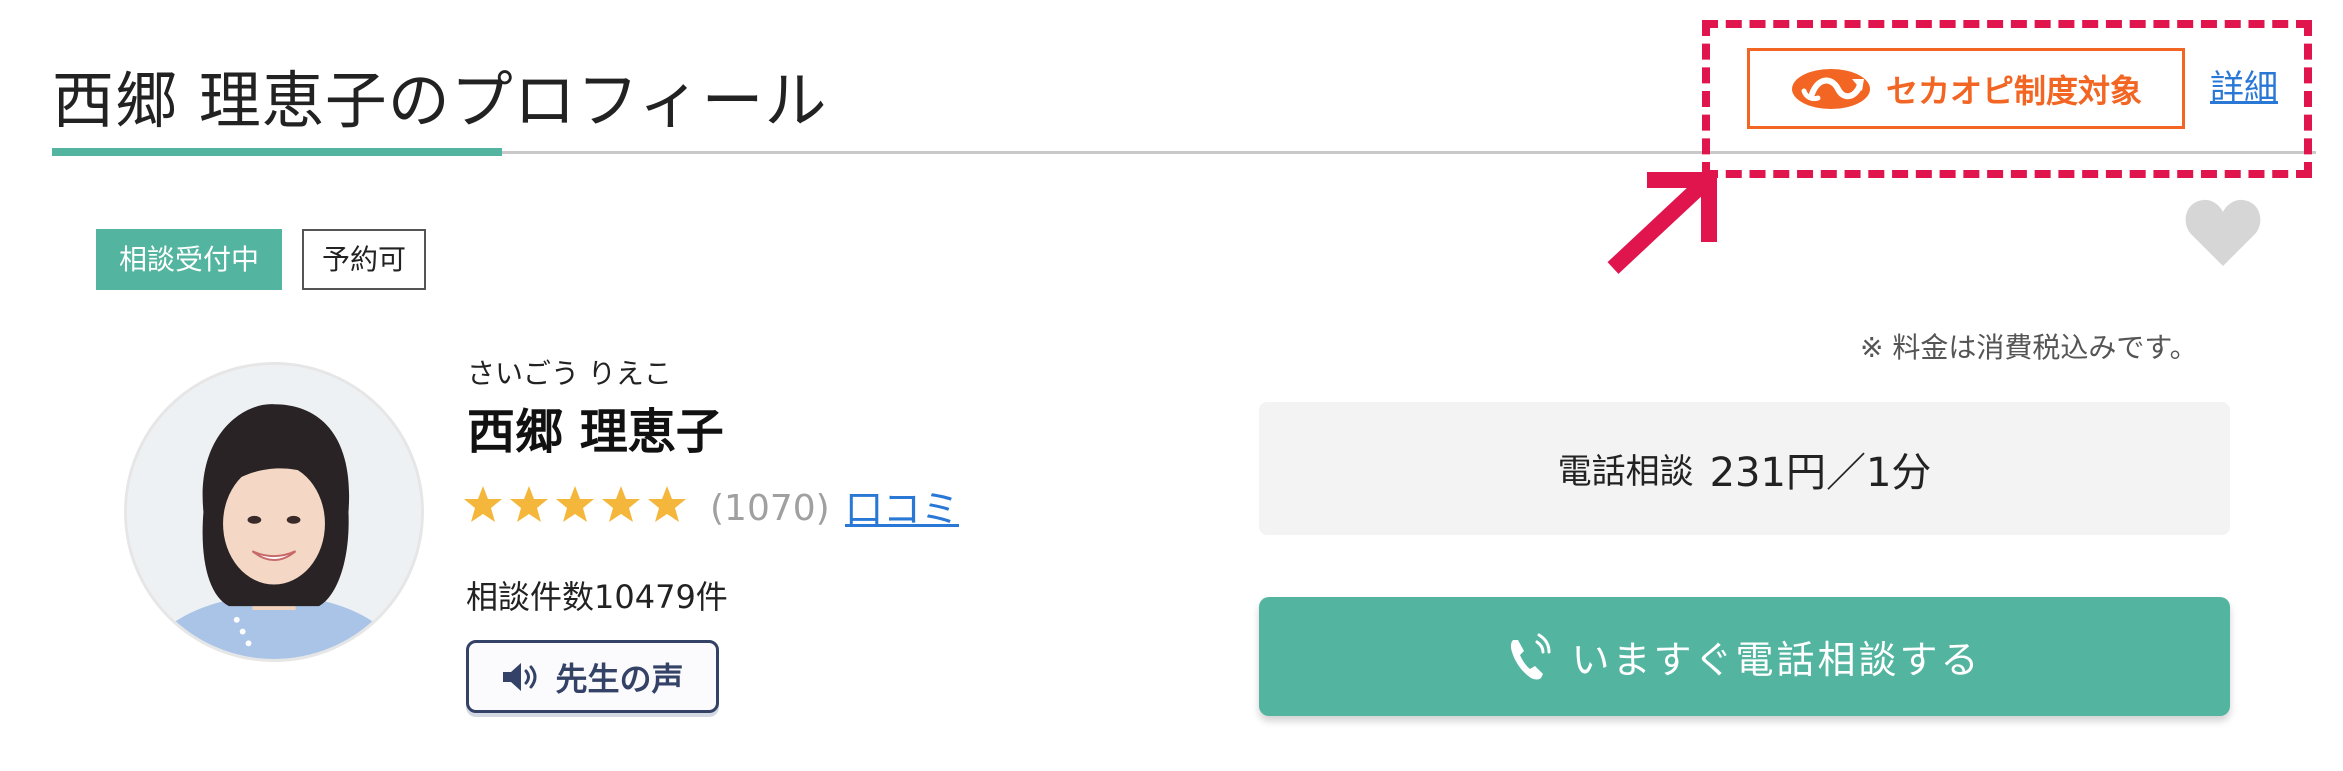  I want to click on name-kana: さいごう りえこ, so click(569, 373).